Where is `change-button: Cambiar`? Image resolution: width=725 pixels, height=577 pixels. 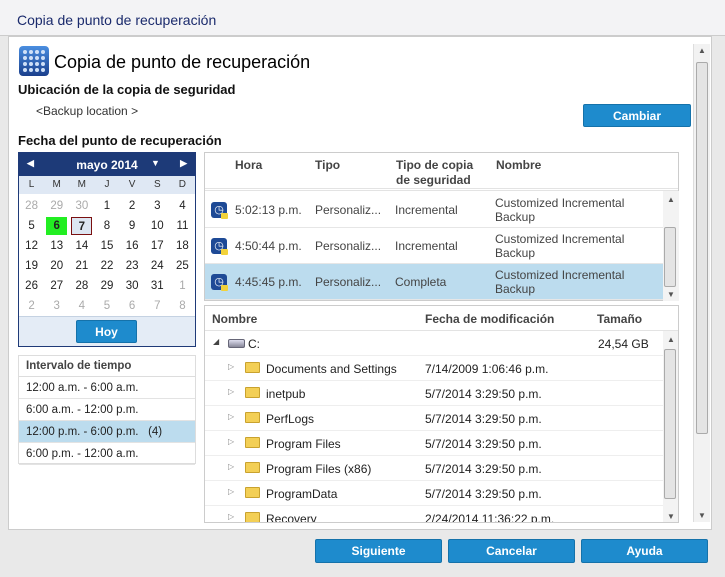
change-button: Cambiar is located at coordinates (637, 115).